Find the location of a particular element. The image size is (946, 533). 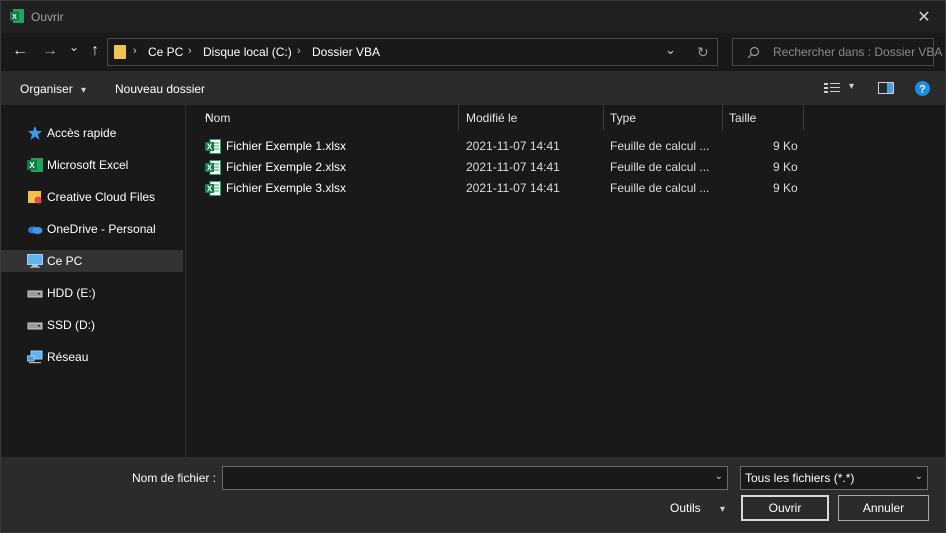

excel-icon: X is located at coordinates (35, 165).